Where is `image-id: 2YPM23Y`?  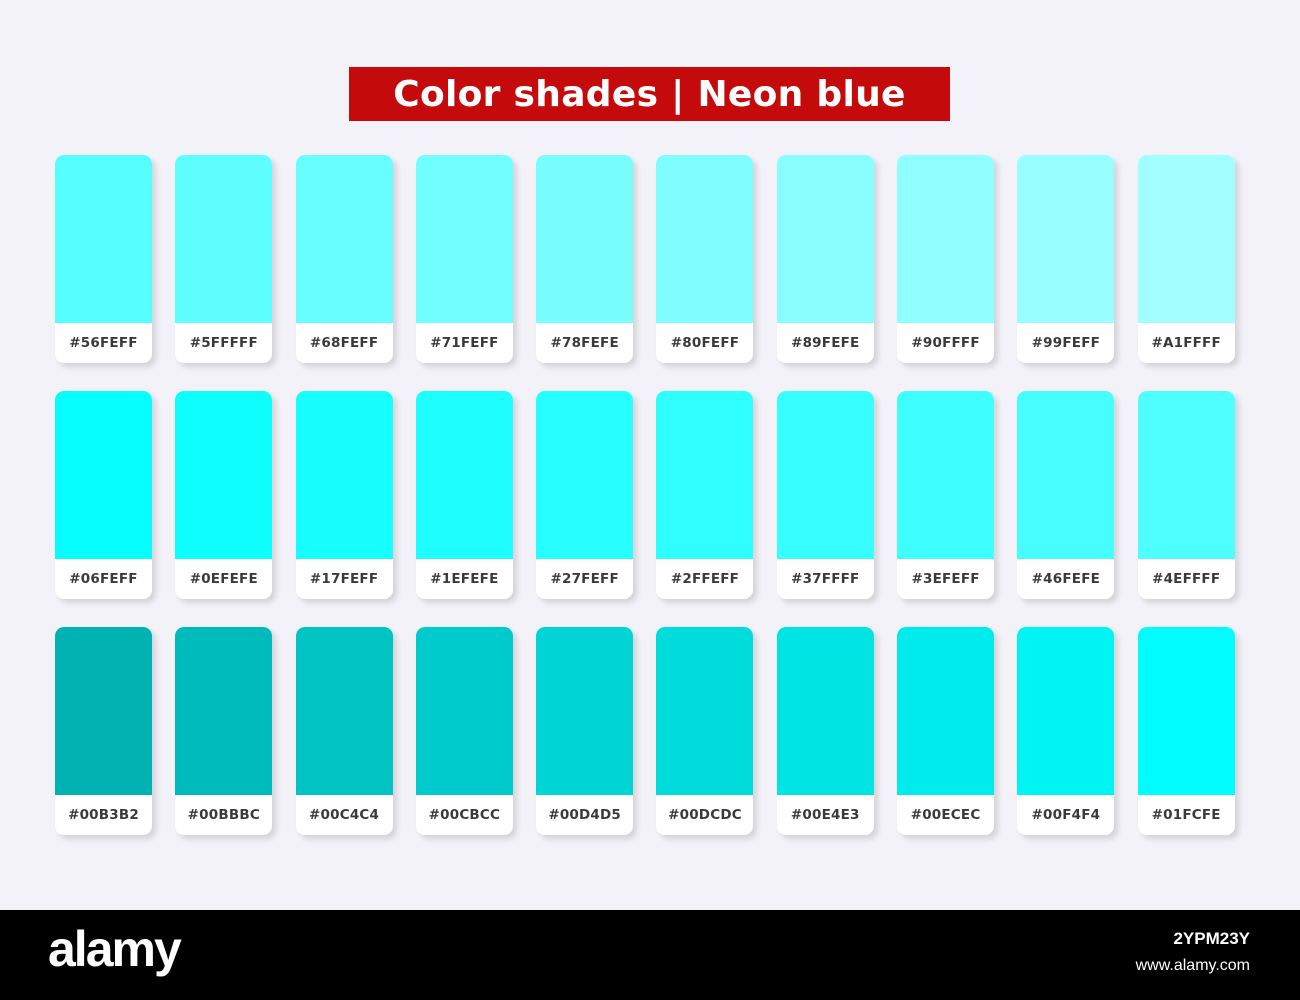
image-id: 2YPM23Y is located at coordinates (1211, 938).